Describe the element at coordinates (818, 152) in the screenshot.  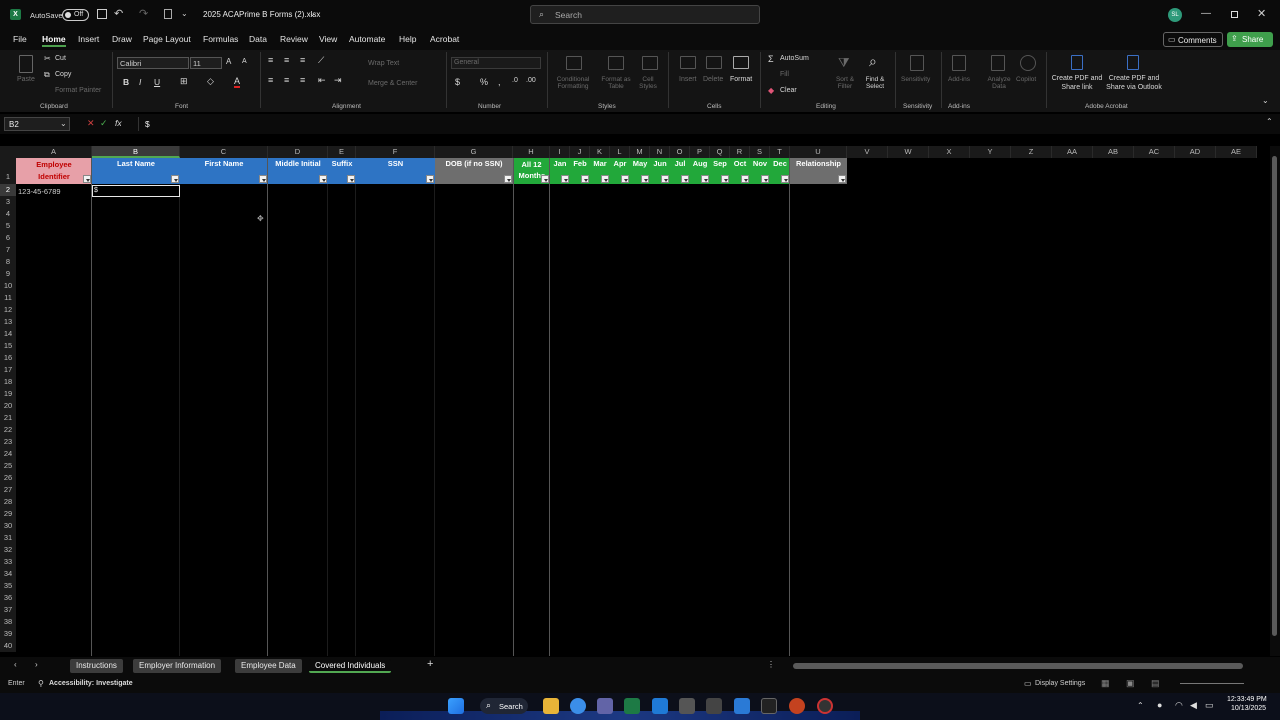
I see `column-header-u: U` at that location.